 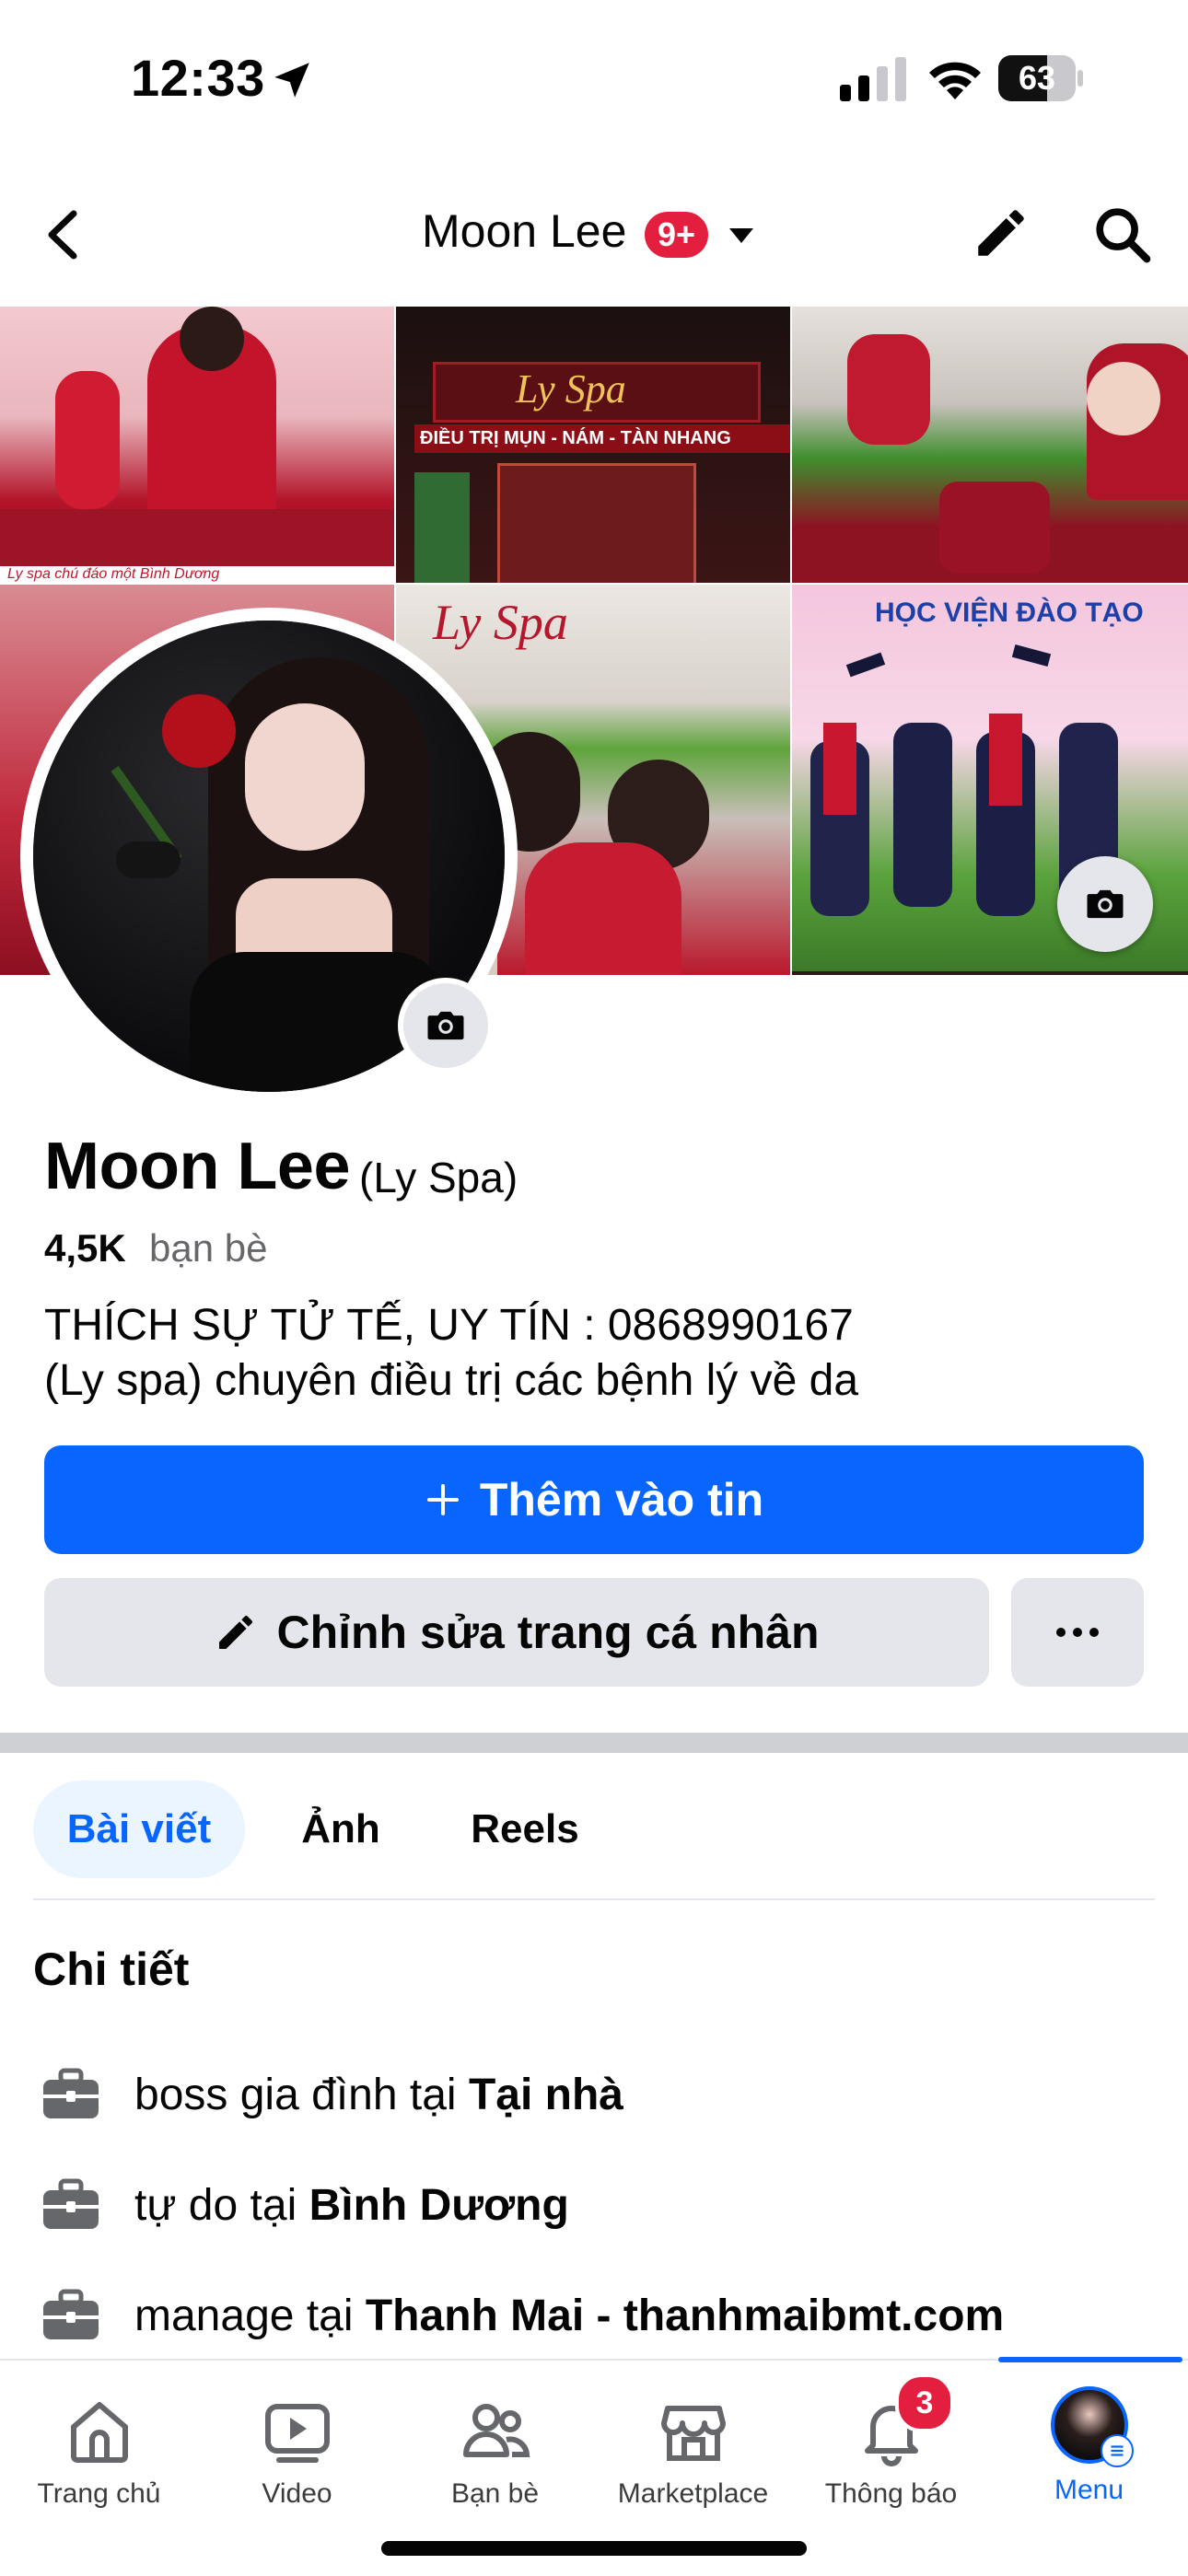 I want to click on section-divider, so click(x=594, y=1743).